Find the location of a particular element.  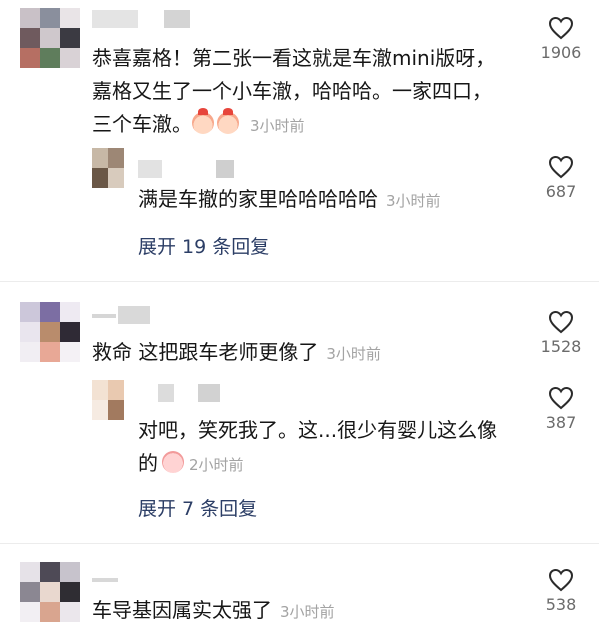

crying-laugh-emoji is located at coordinates (173, 462).